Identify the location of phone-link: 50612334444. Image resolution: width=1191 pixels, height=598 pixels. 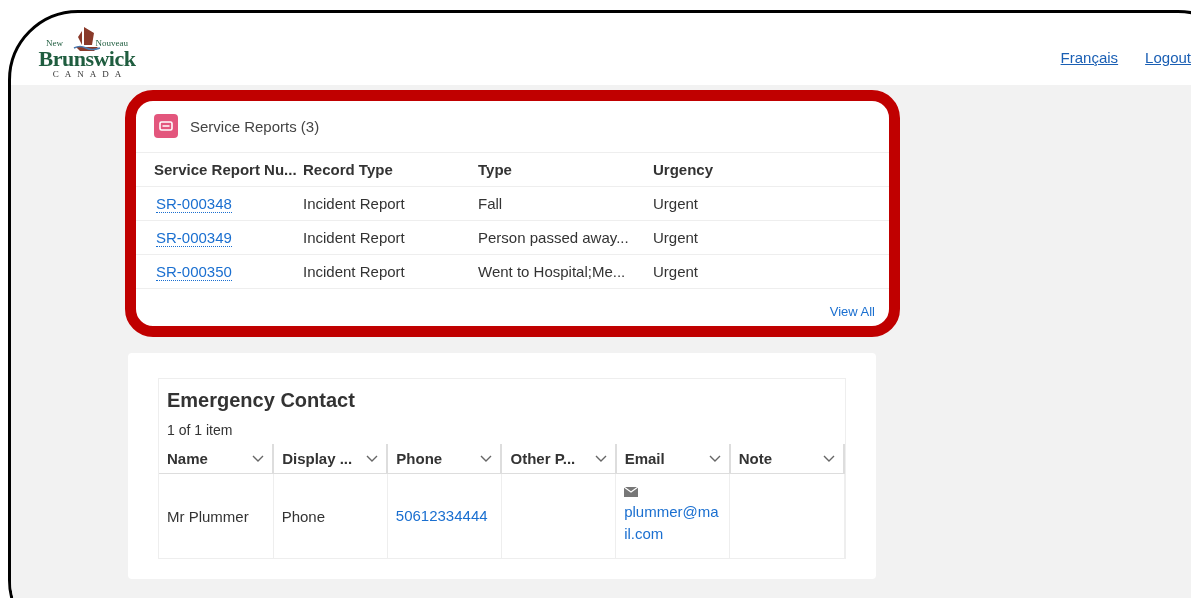
(444, 516).